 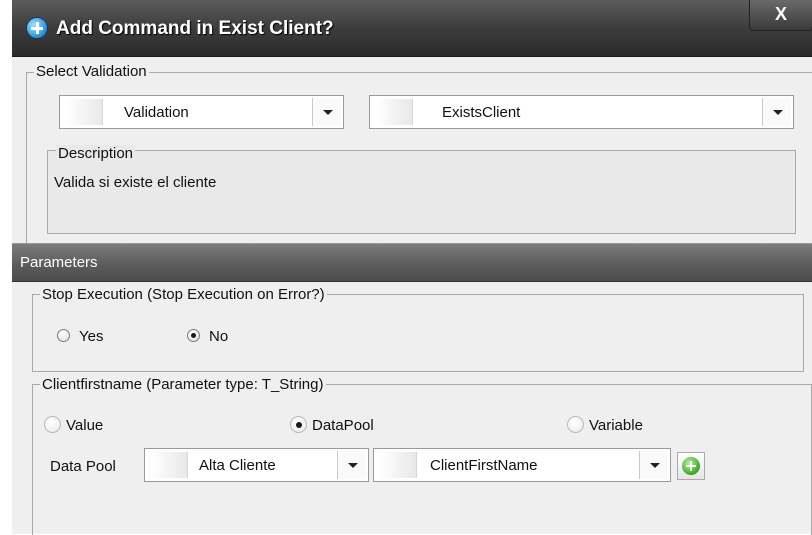 I want to click on parameters-header-label: Parameters, so click(x=59, y=262).